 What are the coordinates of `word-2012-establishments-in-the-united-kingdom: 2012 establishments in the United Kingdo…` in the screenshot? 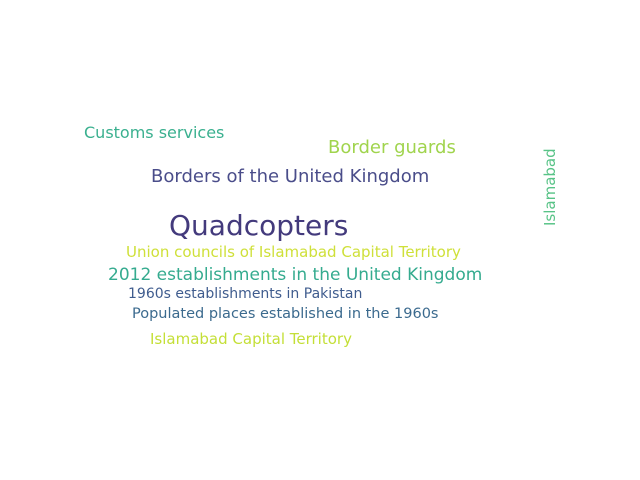 It's located at (295, 275).